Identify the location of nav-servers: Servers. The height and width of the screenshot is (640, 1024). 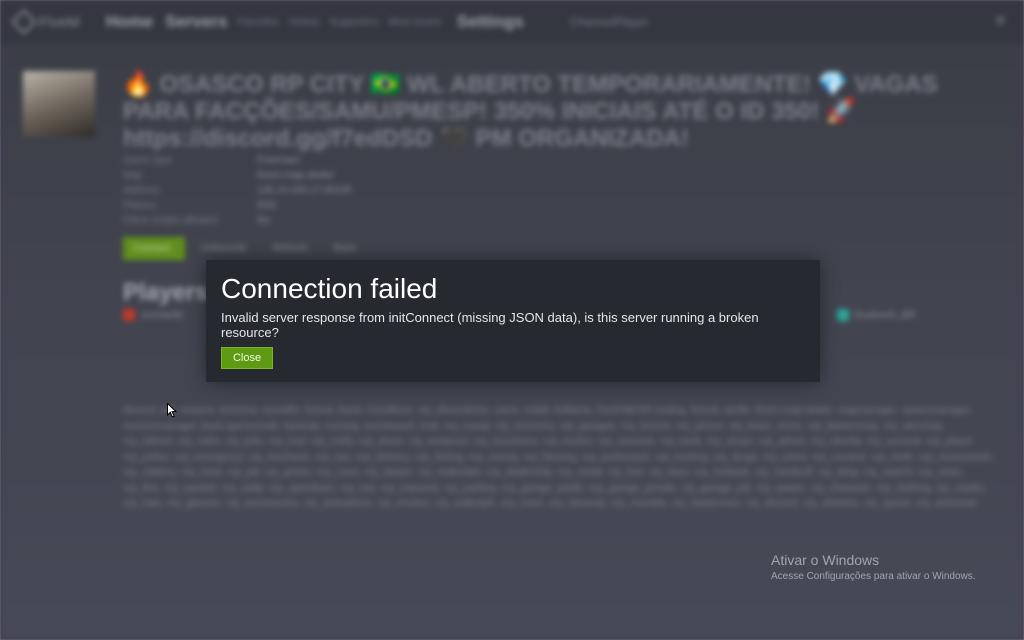
(196, 22).